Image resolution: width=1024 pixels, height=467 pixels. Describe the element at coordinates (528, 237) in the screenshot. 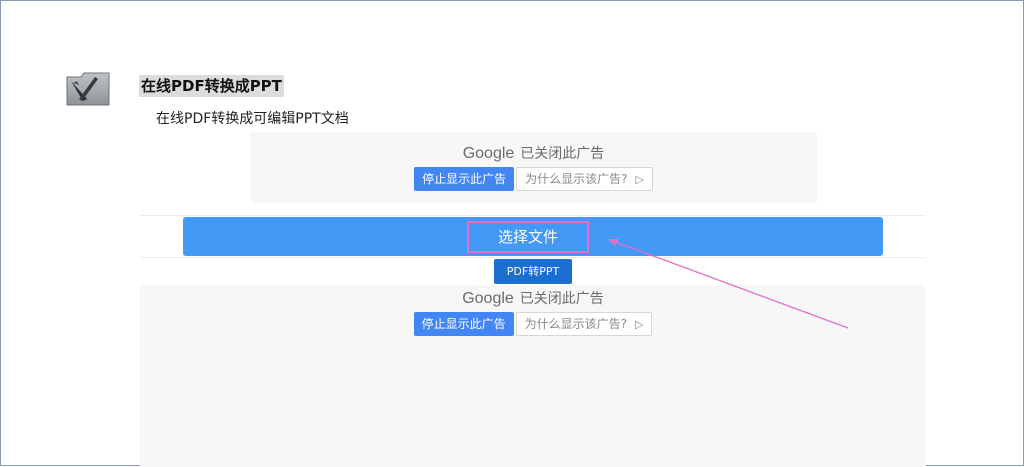

I see `select-file-button: 选择文件` at that location.